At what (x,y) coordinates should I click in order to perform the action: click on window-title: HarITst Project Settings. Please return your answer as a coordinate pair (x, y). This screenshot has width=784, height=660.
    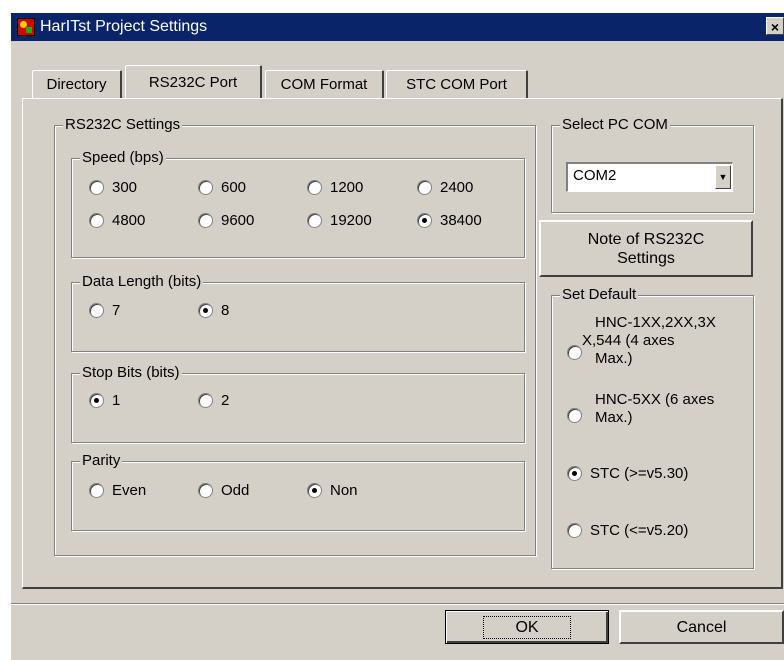
    Looking at the image, I should click on (124, 26).